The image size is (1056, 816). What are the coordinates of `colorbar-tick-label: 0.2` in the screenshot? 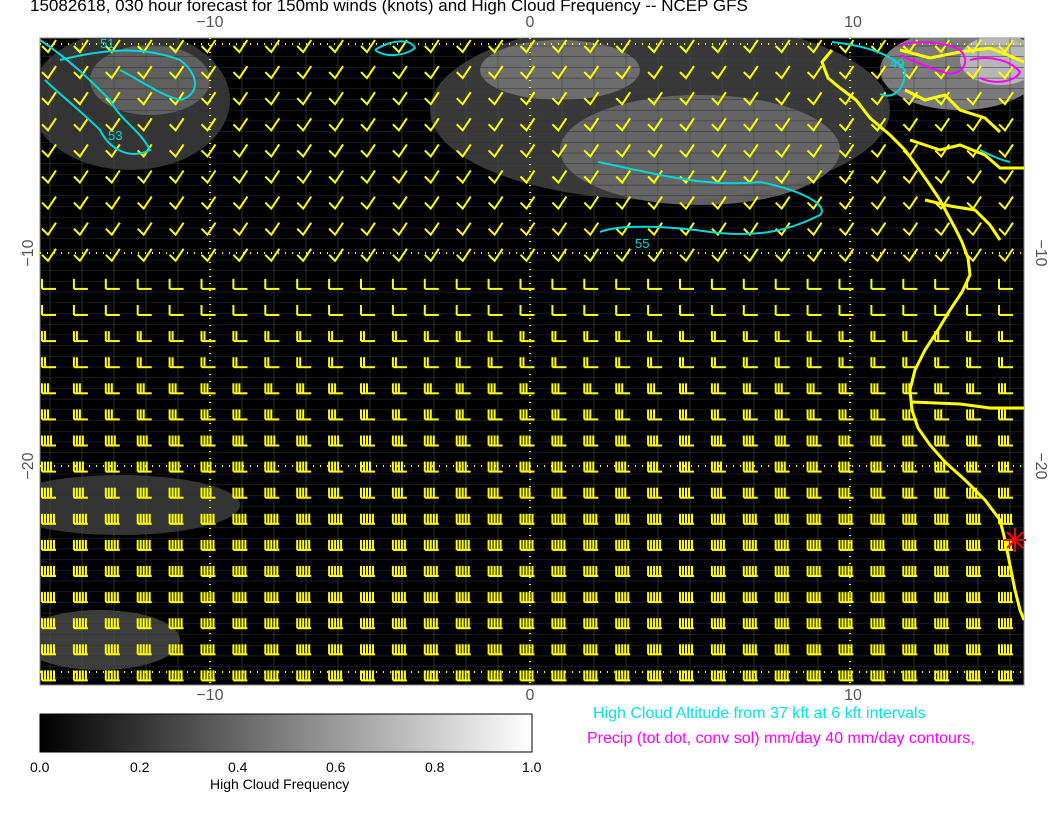 It's located at (140, 767).